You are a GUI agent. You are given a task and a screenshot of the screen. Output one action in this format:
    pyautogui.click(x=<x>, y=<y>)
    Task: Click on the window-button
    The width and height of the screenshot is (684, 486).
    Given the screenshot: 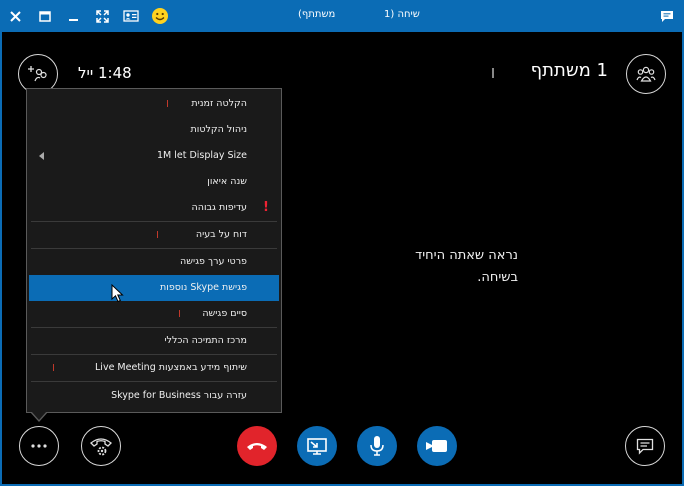 What is the action you would take?
    pyautogui.click(x=45, y=16)
    